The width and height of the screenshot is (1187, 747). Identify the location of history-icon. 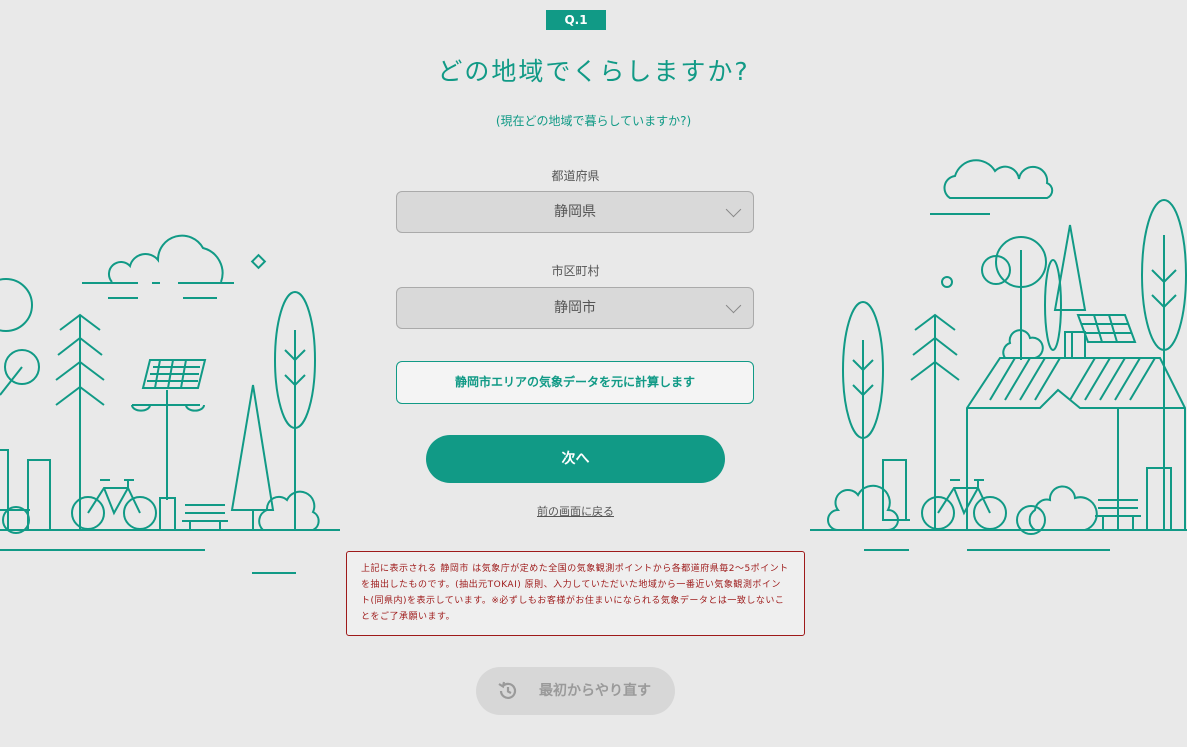
(507, 690).